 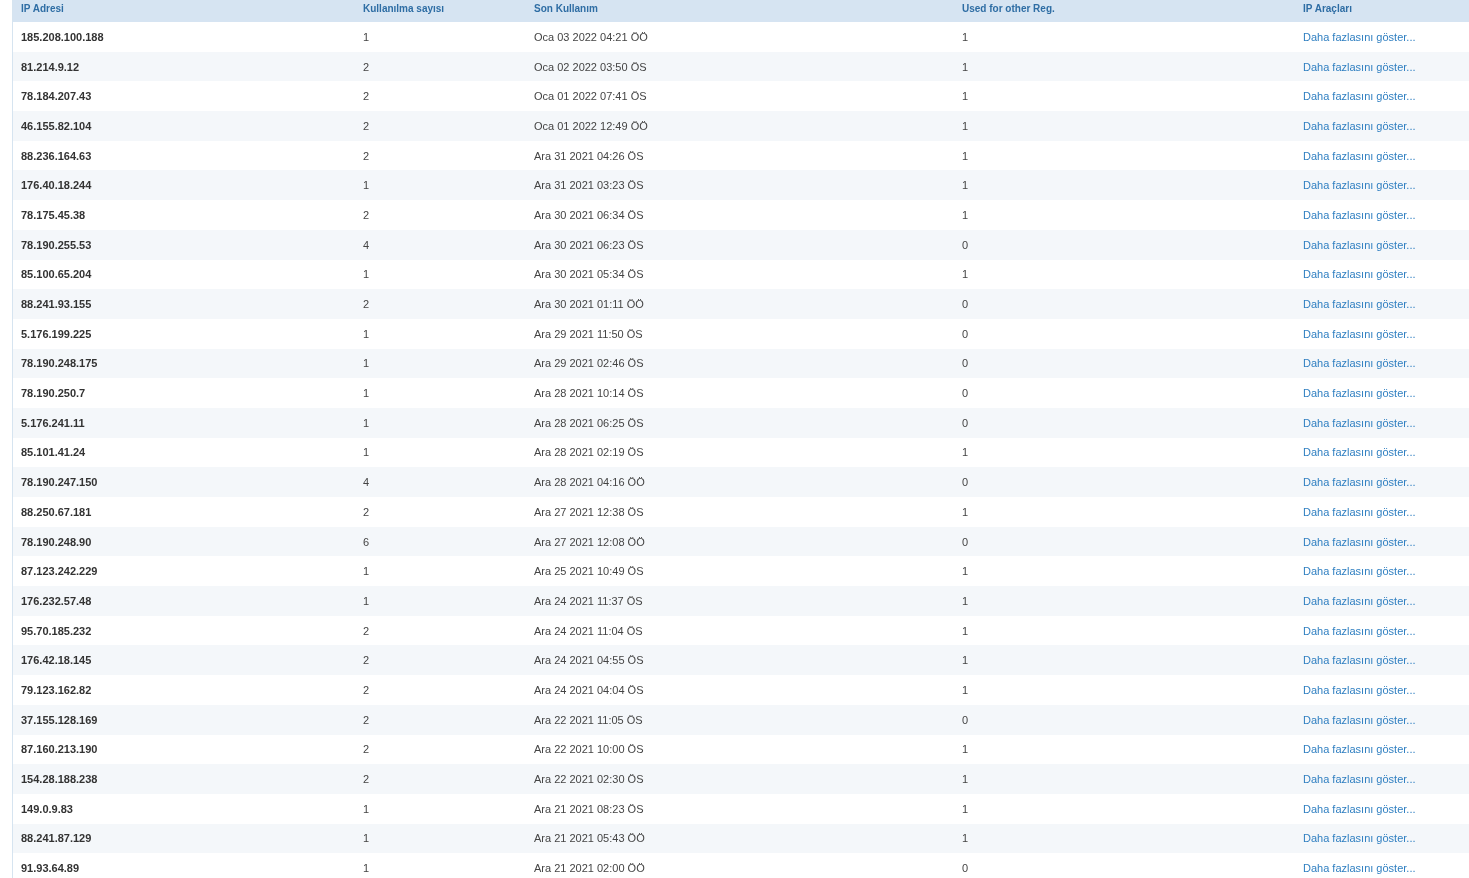 What do you see at coordinates (184, 422) in the screenshot?
I see `table-cell: 5.176.241.11` at bounding box center [184, 422].